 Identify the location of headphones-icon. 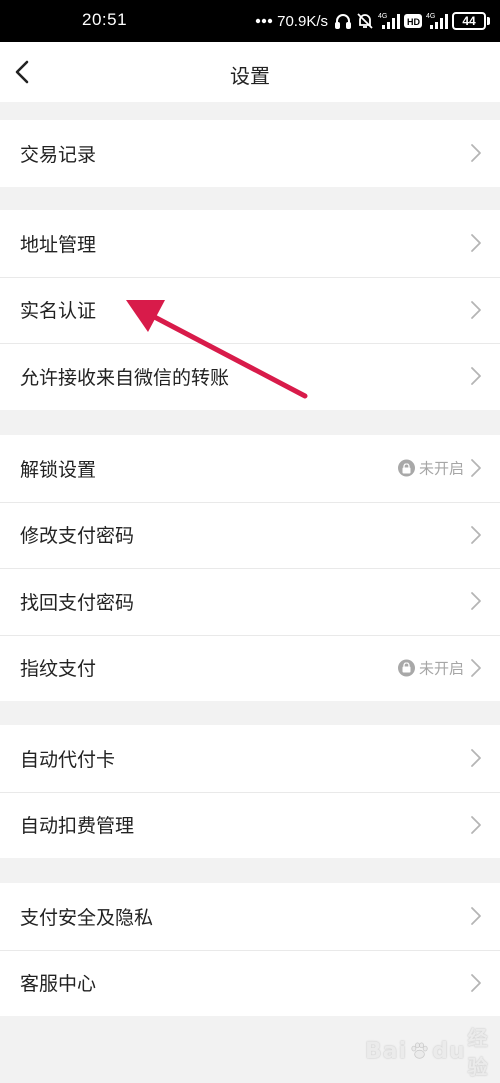
(343, 21).